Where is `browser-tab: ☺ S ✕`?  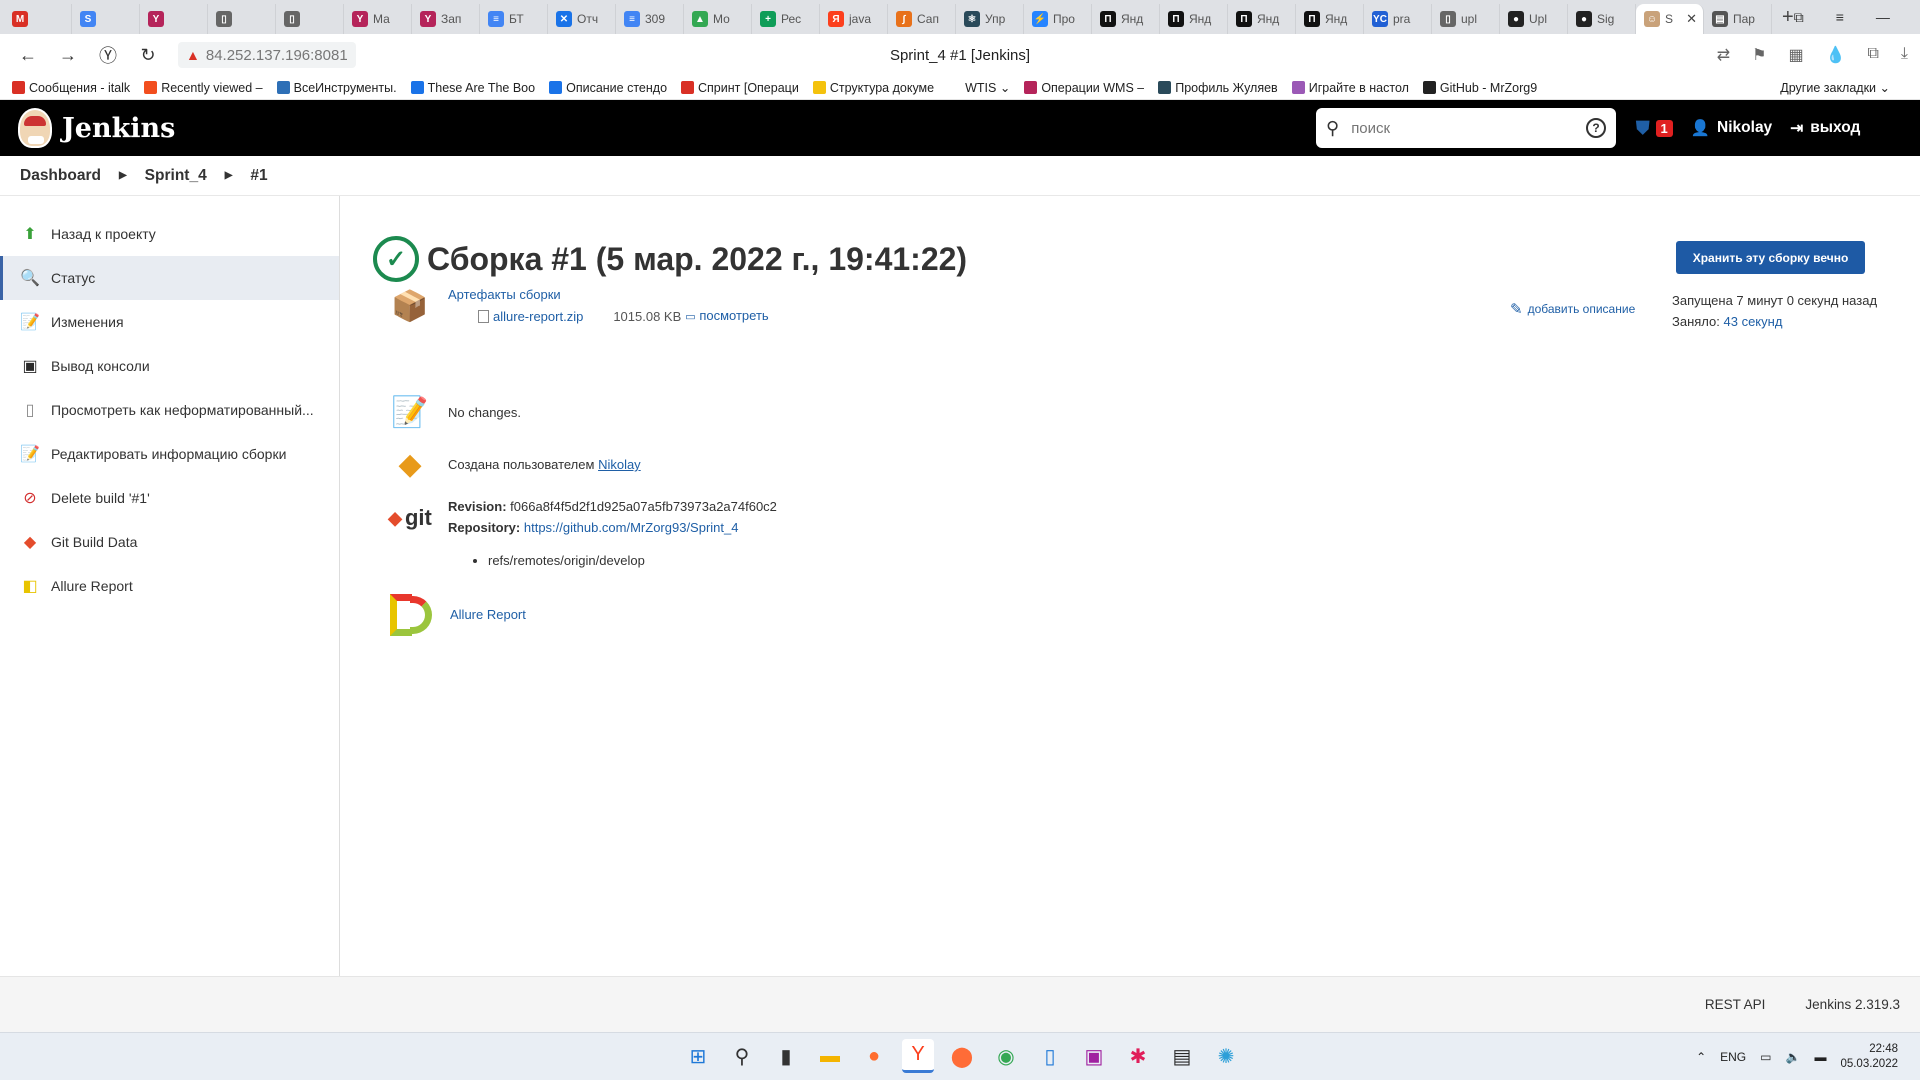 browser-tab: ☺ S ✕ is located at coordinates (1670, 19).